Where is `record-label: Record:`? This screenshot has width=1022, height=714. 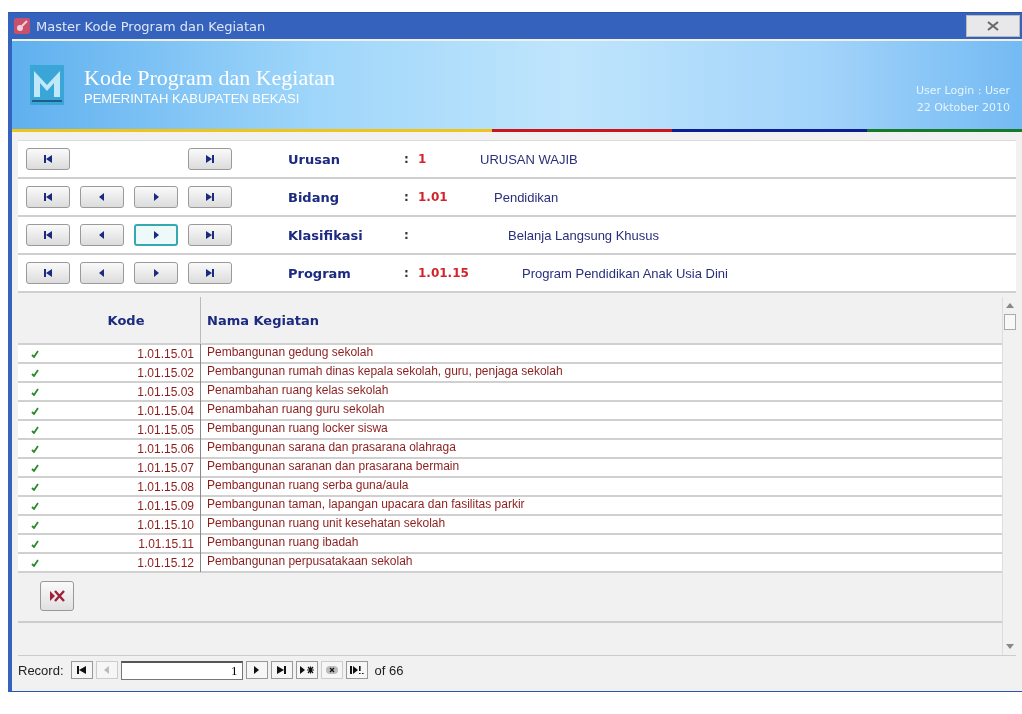 record-label: Record: is located at coordinates (41, 670).